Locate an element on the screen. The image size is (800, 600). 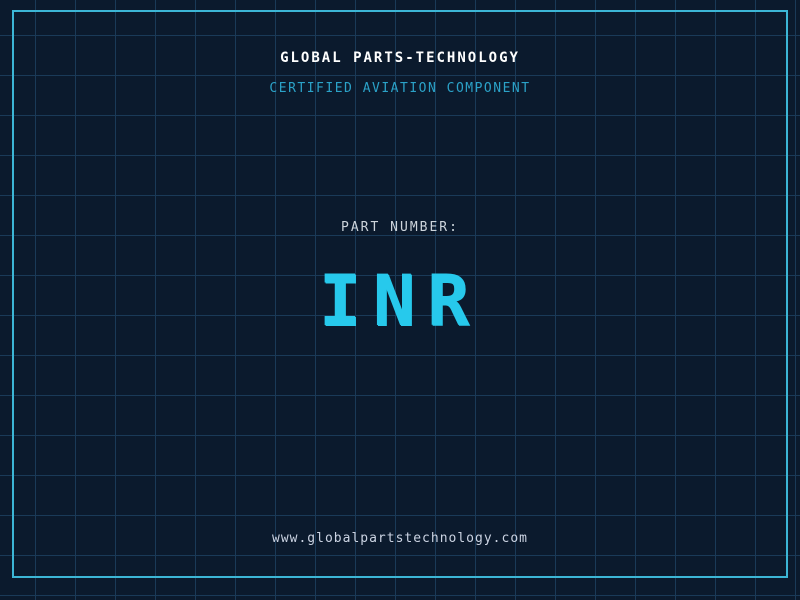
company-name: GLOBAL PARTS-TECHNOLOGY is located at coordinates (400, 58).